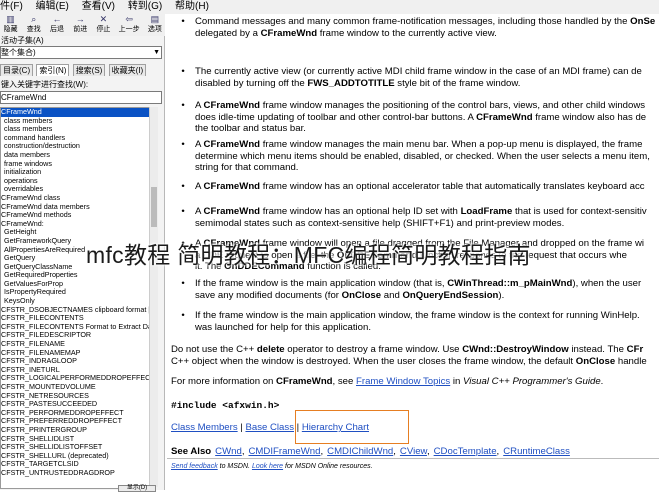 Image resolution: width=659 pixels, height=492 pixels. Describe the element at coordinates (52, 6) in the screenshot. I see `menu-edit: 编辑(E)` at that location.